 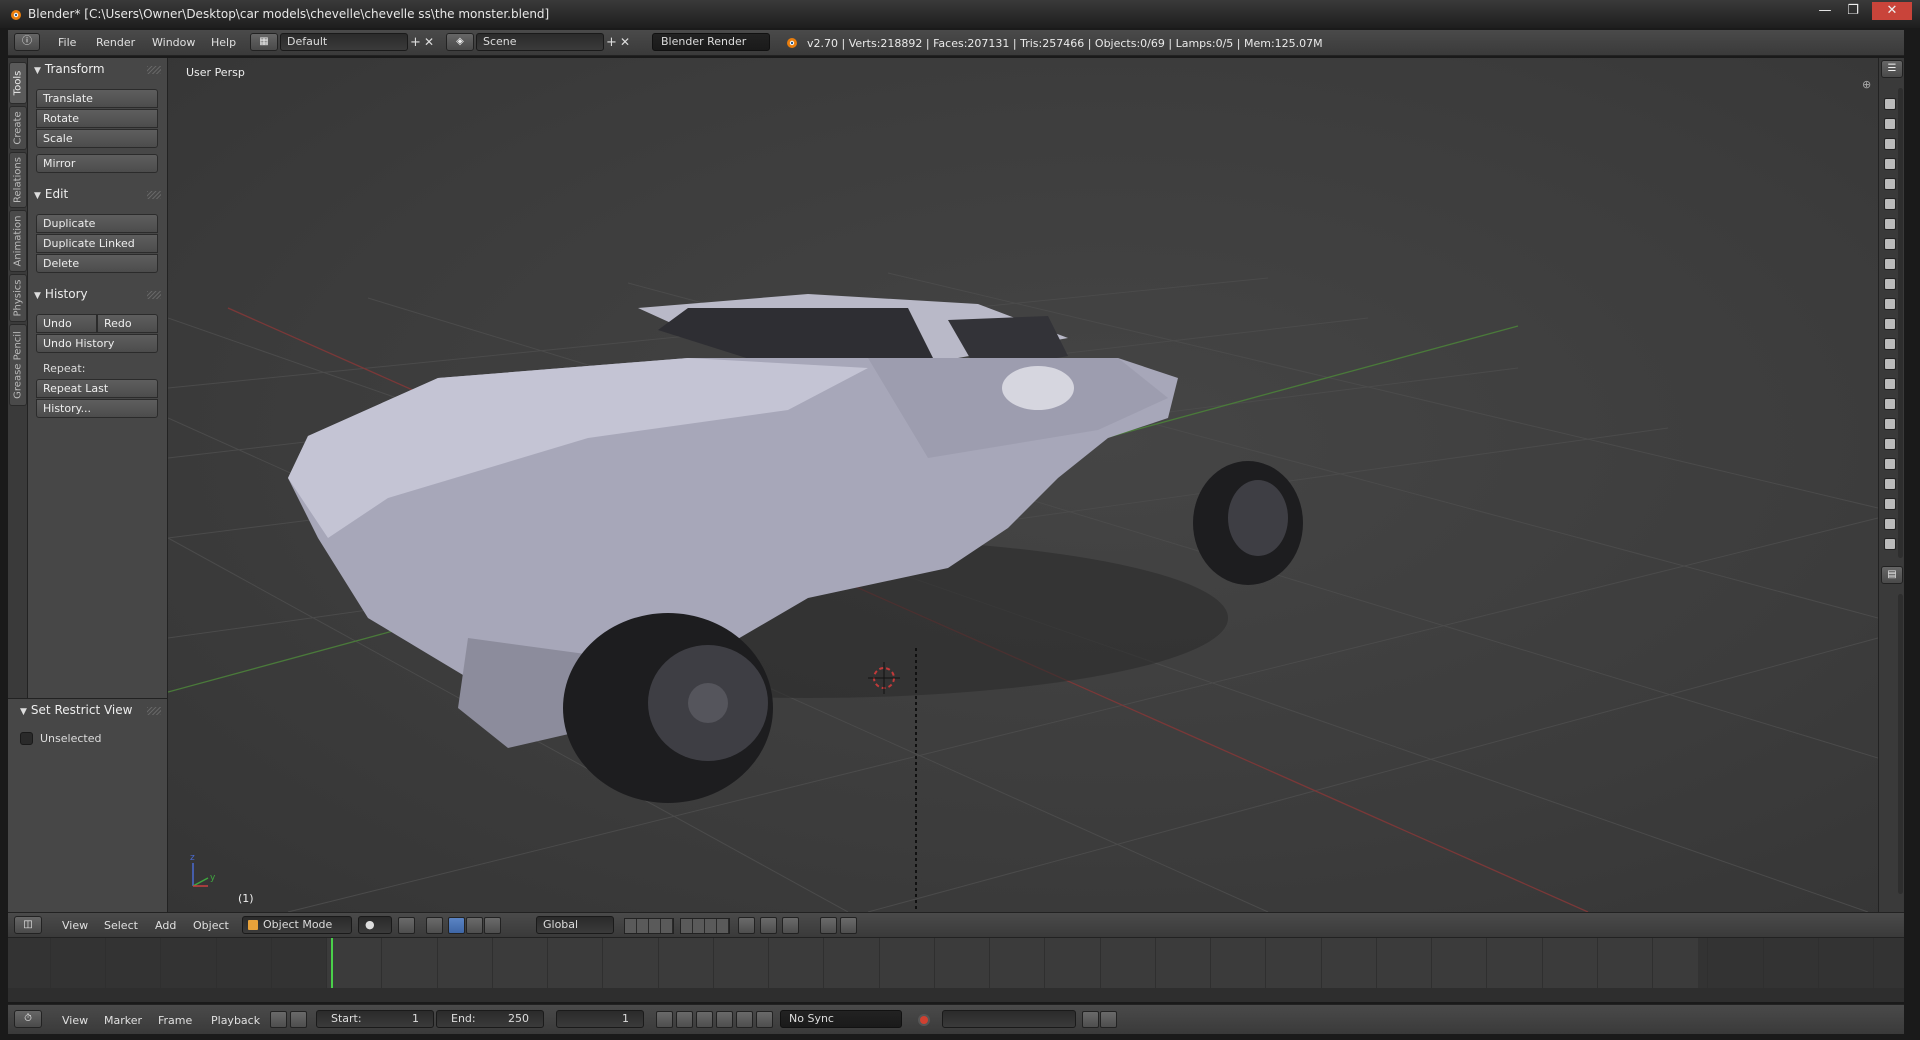 What do you see at coordinates (66, 323) in the screenshot?
I see `undo-button: Undo` at bounding box center [66, 323].